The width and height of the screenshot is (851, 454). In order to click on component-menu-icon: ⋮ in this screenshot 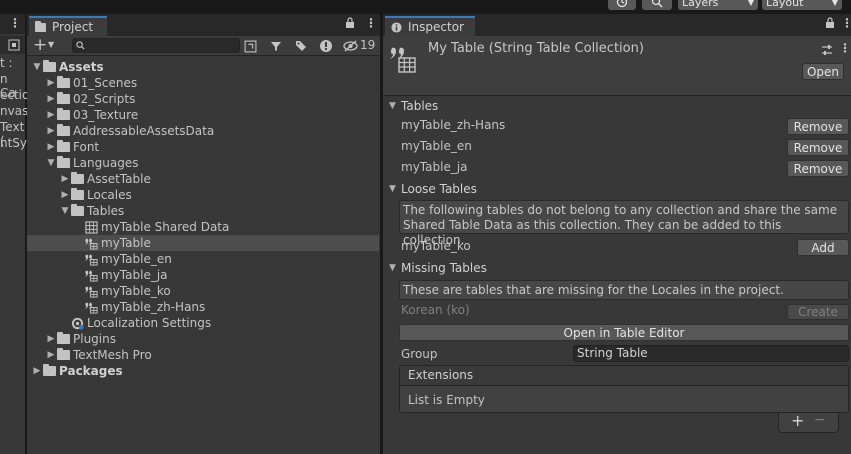, I will do `click(845, 48)`.